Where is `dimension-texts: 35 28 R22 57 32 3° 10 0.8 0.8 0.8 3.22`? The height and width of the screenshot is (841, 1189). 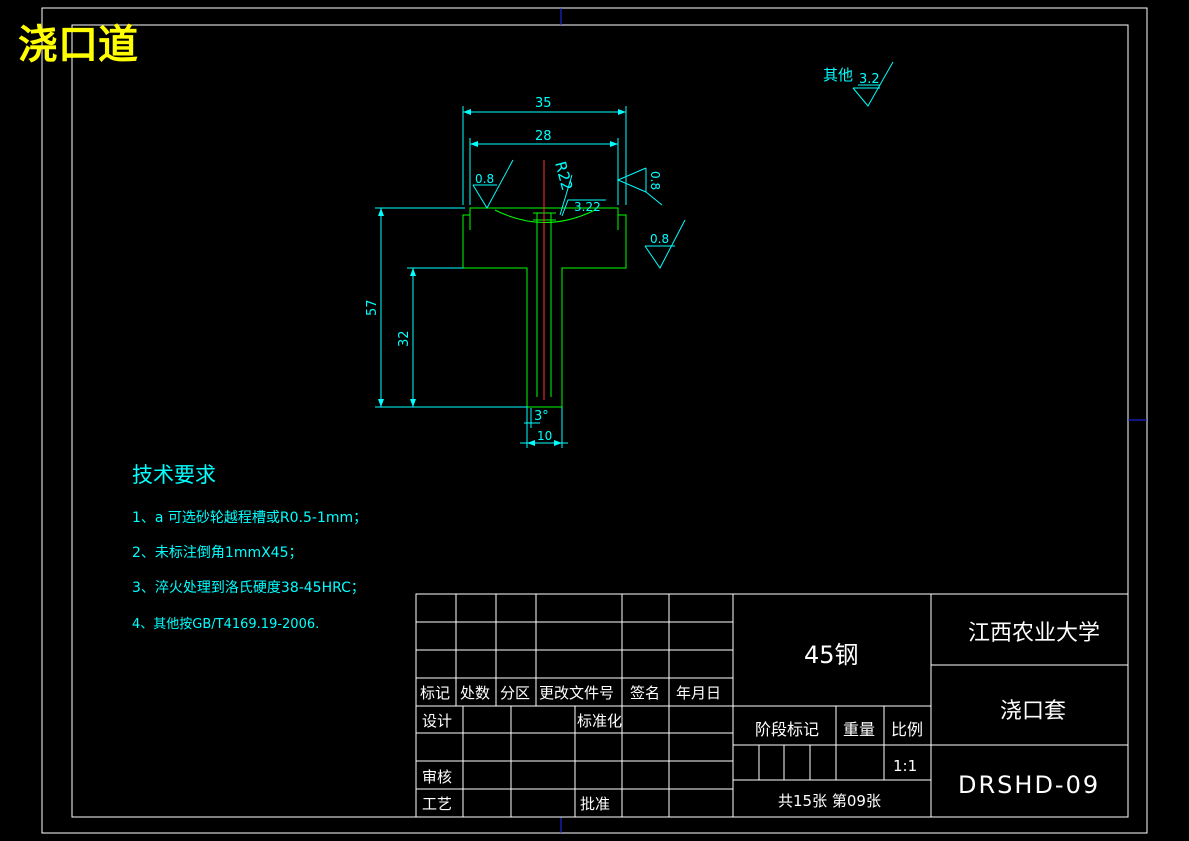 dimension-texts: 35 28 R22 57 32 3° 10 0.8 0.8 0.8 3.22 is located at coordinates (517, 269).